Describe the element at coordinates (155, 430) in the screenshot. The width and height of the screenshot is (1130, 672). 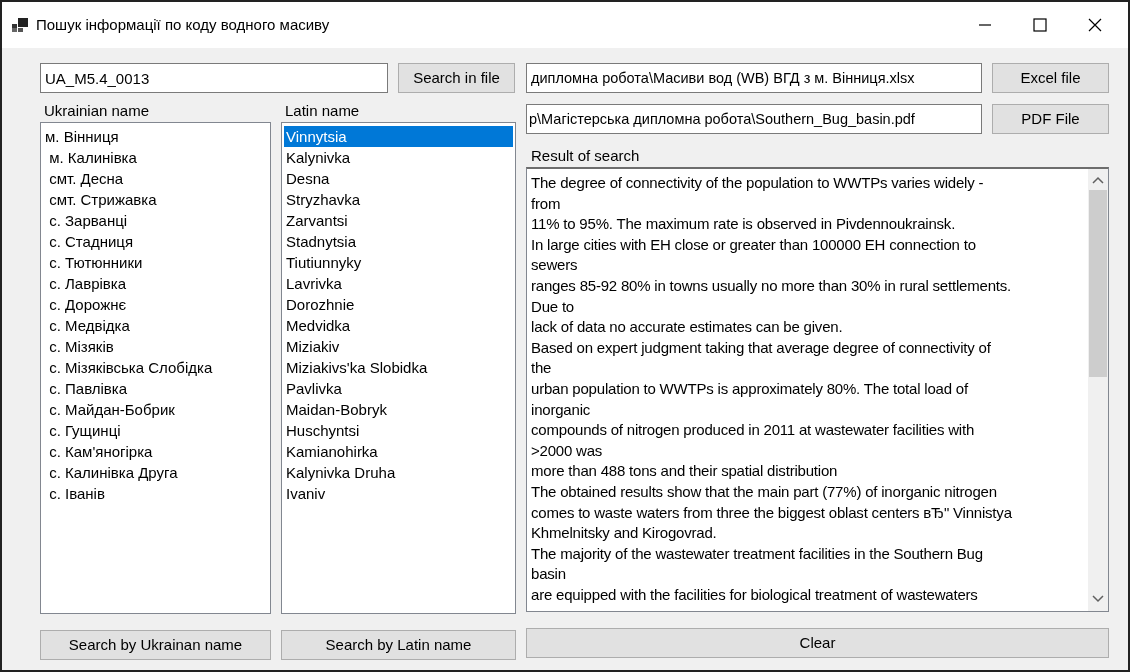
I see `list-item: с. Гущинці` at that location.